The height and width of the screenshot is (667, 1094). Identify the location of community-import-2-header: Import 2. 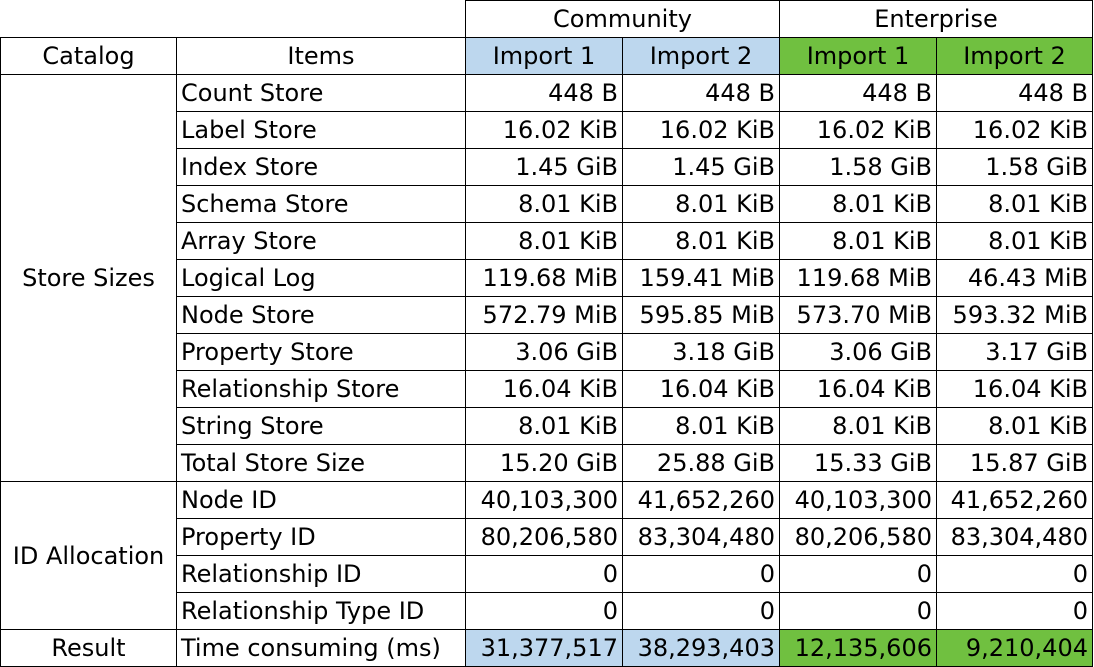
(701, 56).